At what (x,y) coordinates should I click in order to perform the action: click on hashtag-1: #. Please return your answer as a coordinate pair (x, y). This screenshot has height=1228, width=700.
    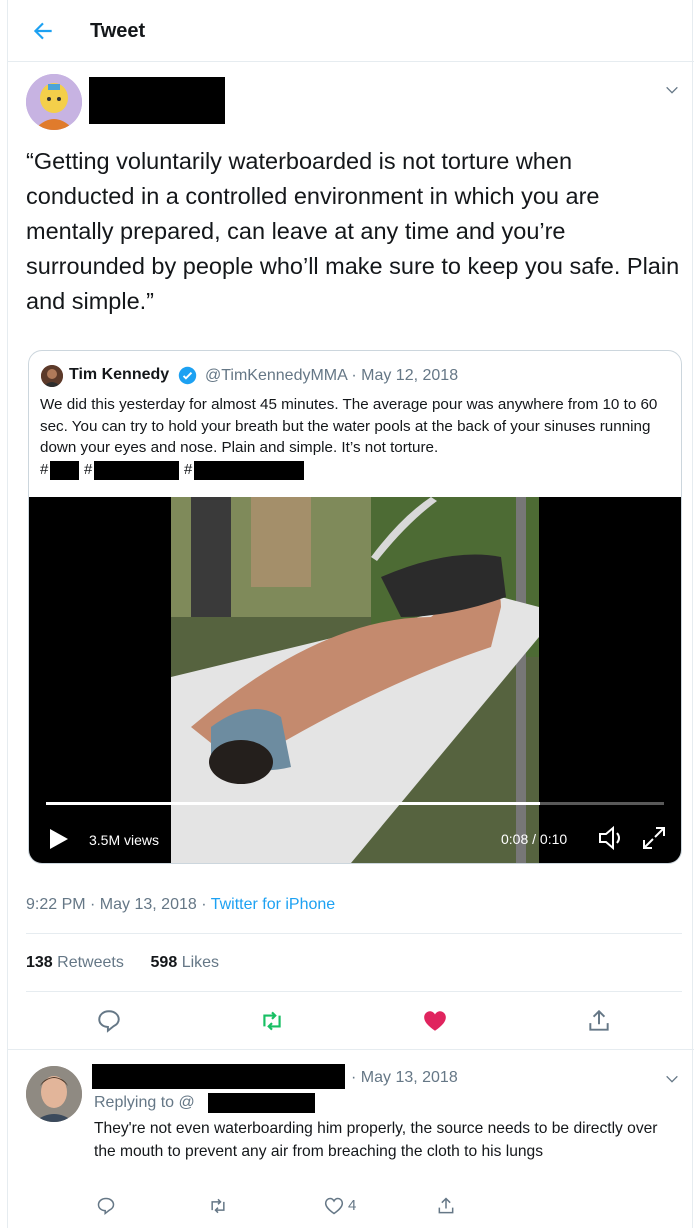
    Looking at the image, I should click on (44, 469).